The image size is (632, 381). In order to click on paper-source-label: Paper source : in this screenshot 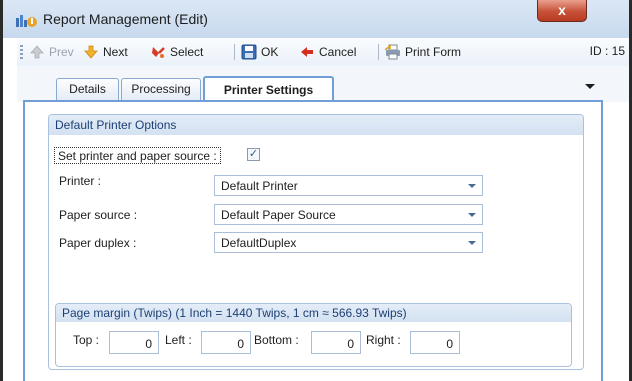, I will do `click(98, 215)`.